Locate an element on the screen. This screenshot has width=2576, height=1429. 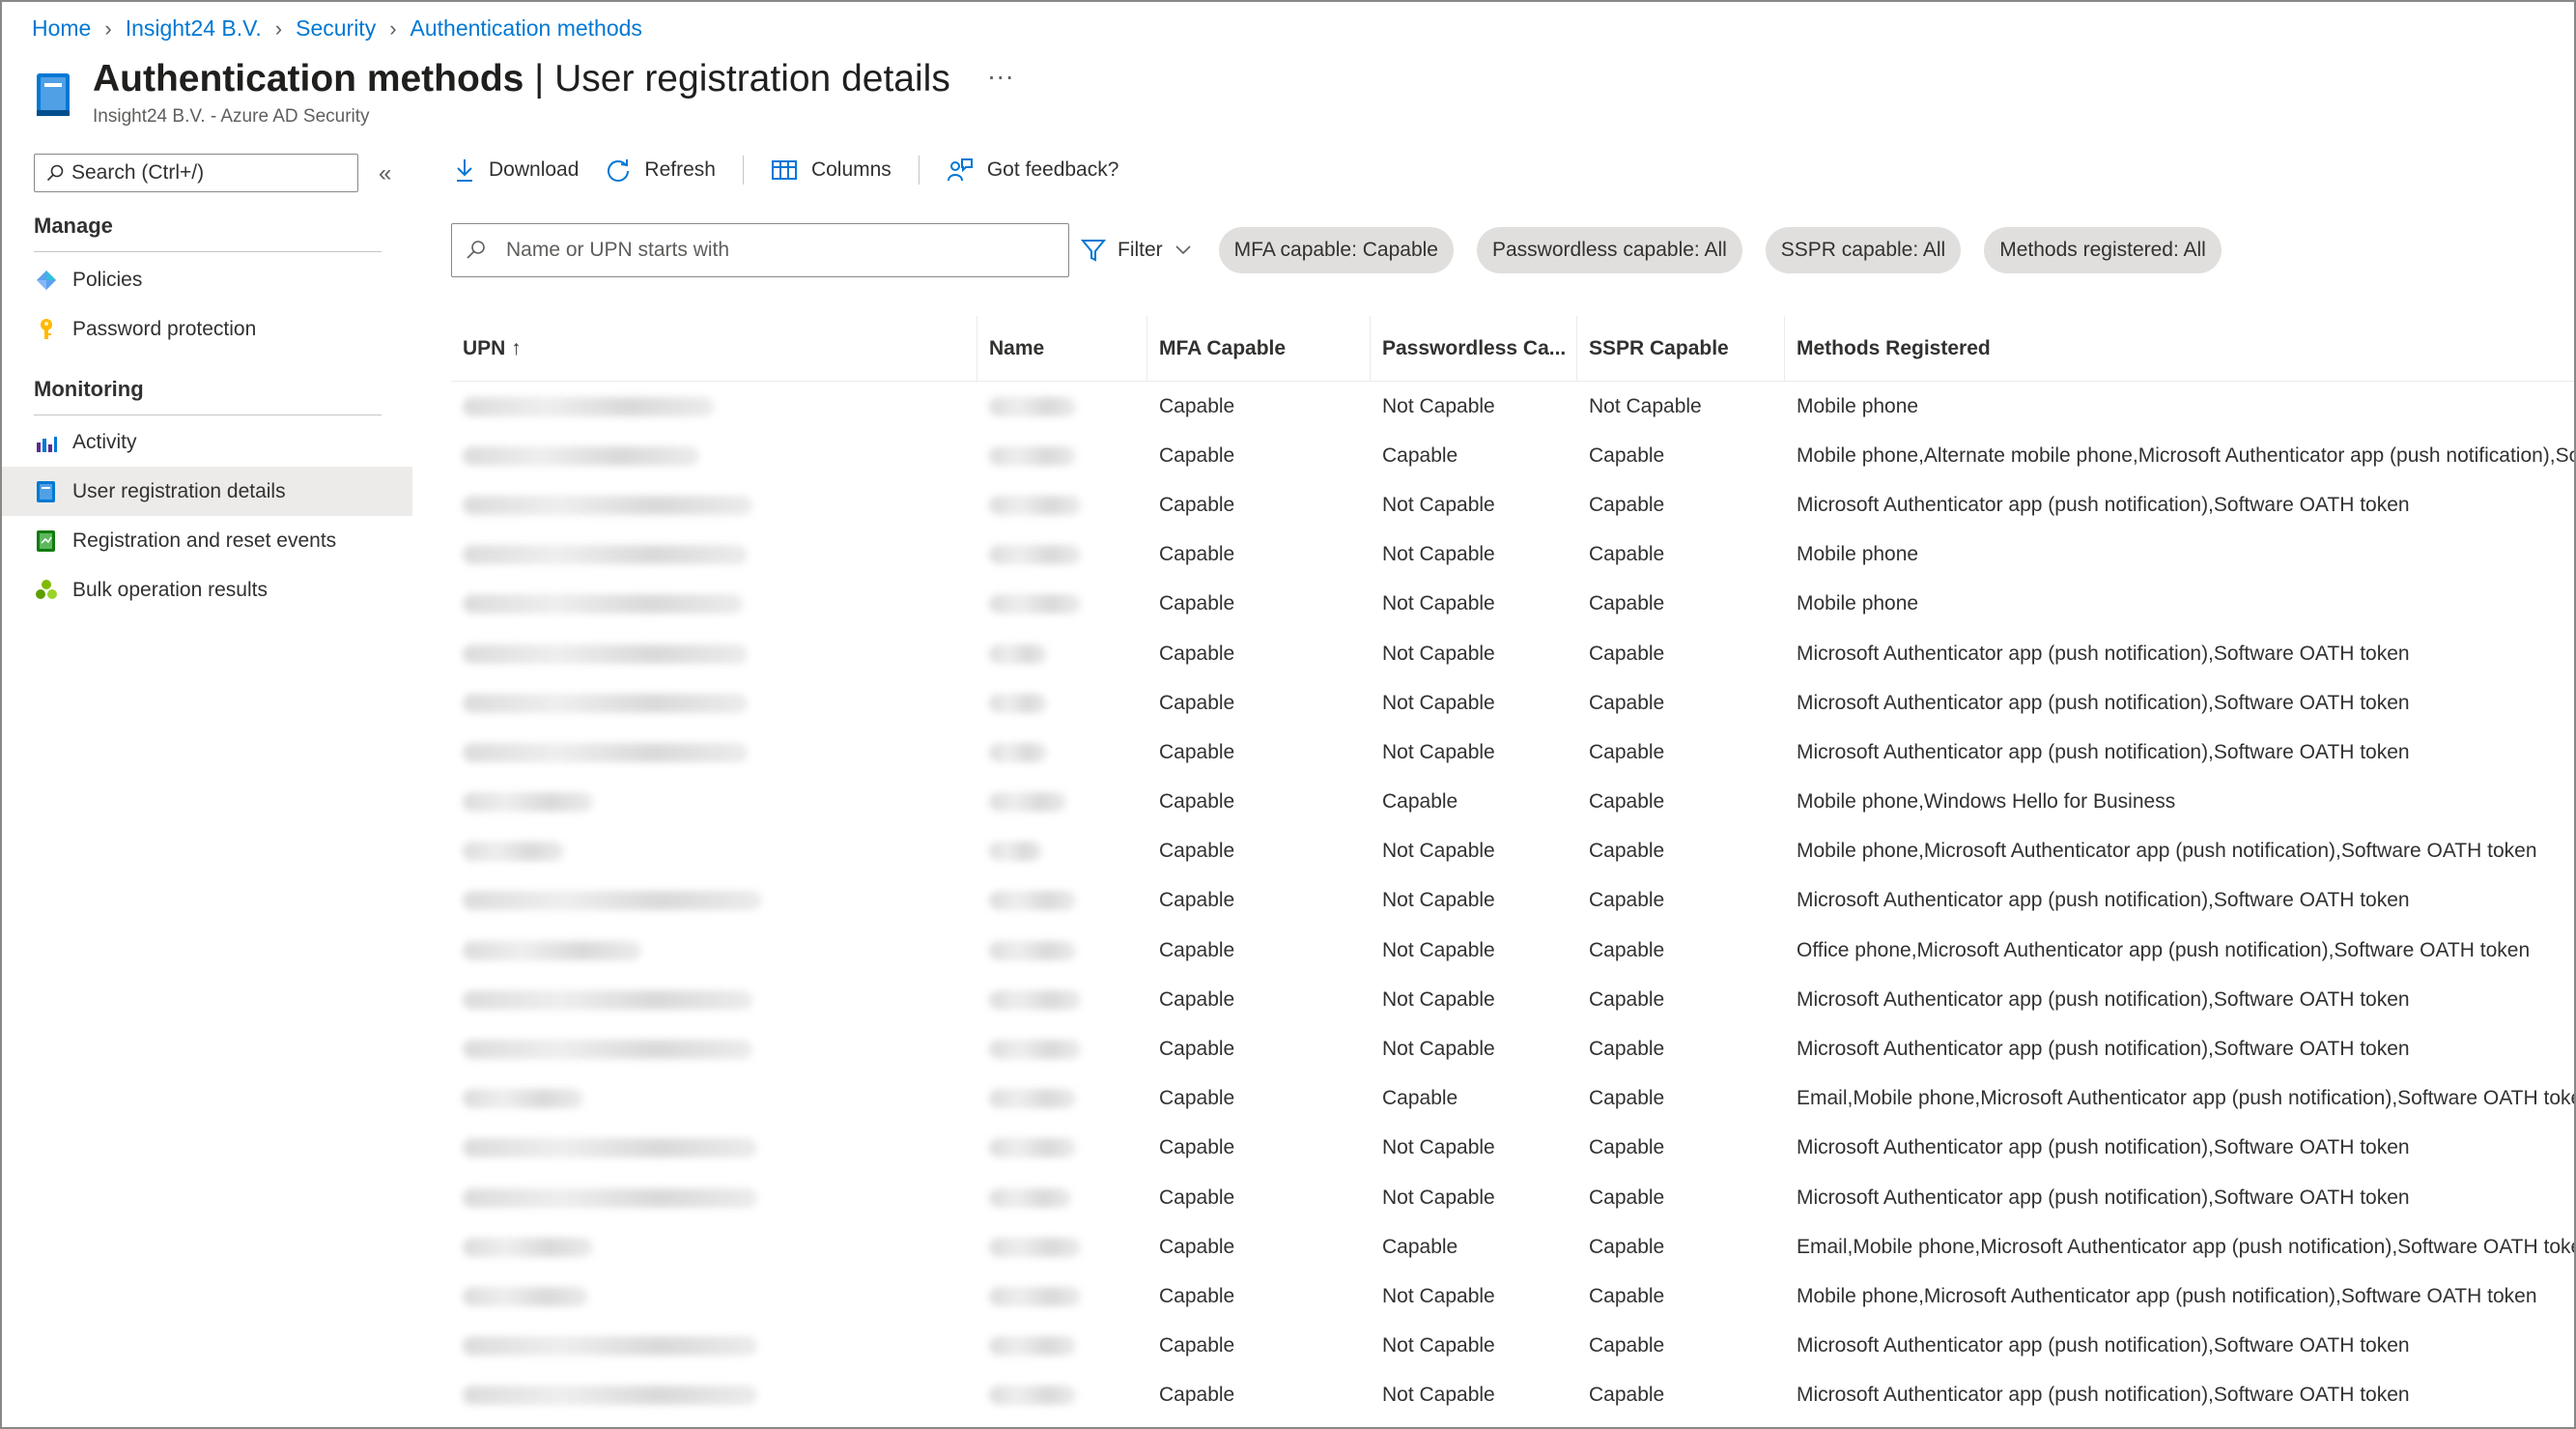
sidebar-item-bulk-operation-results: Bulk operation results is located at coordinates (207, 589).